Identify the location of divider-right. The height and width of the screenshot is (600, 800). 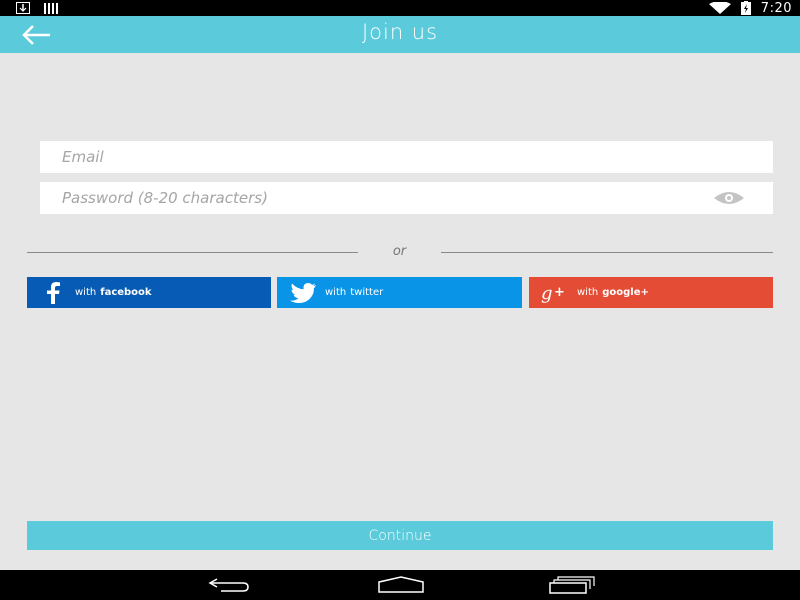
(607, 252).